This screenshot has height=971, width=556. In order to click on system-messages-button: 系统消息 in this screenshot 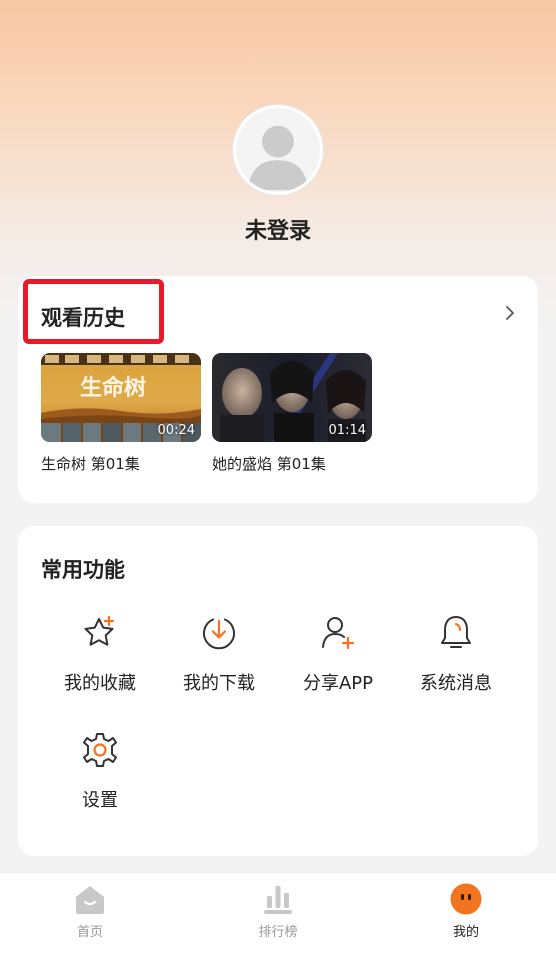, I will do `click(456, 654)`.